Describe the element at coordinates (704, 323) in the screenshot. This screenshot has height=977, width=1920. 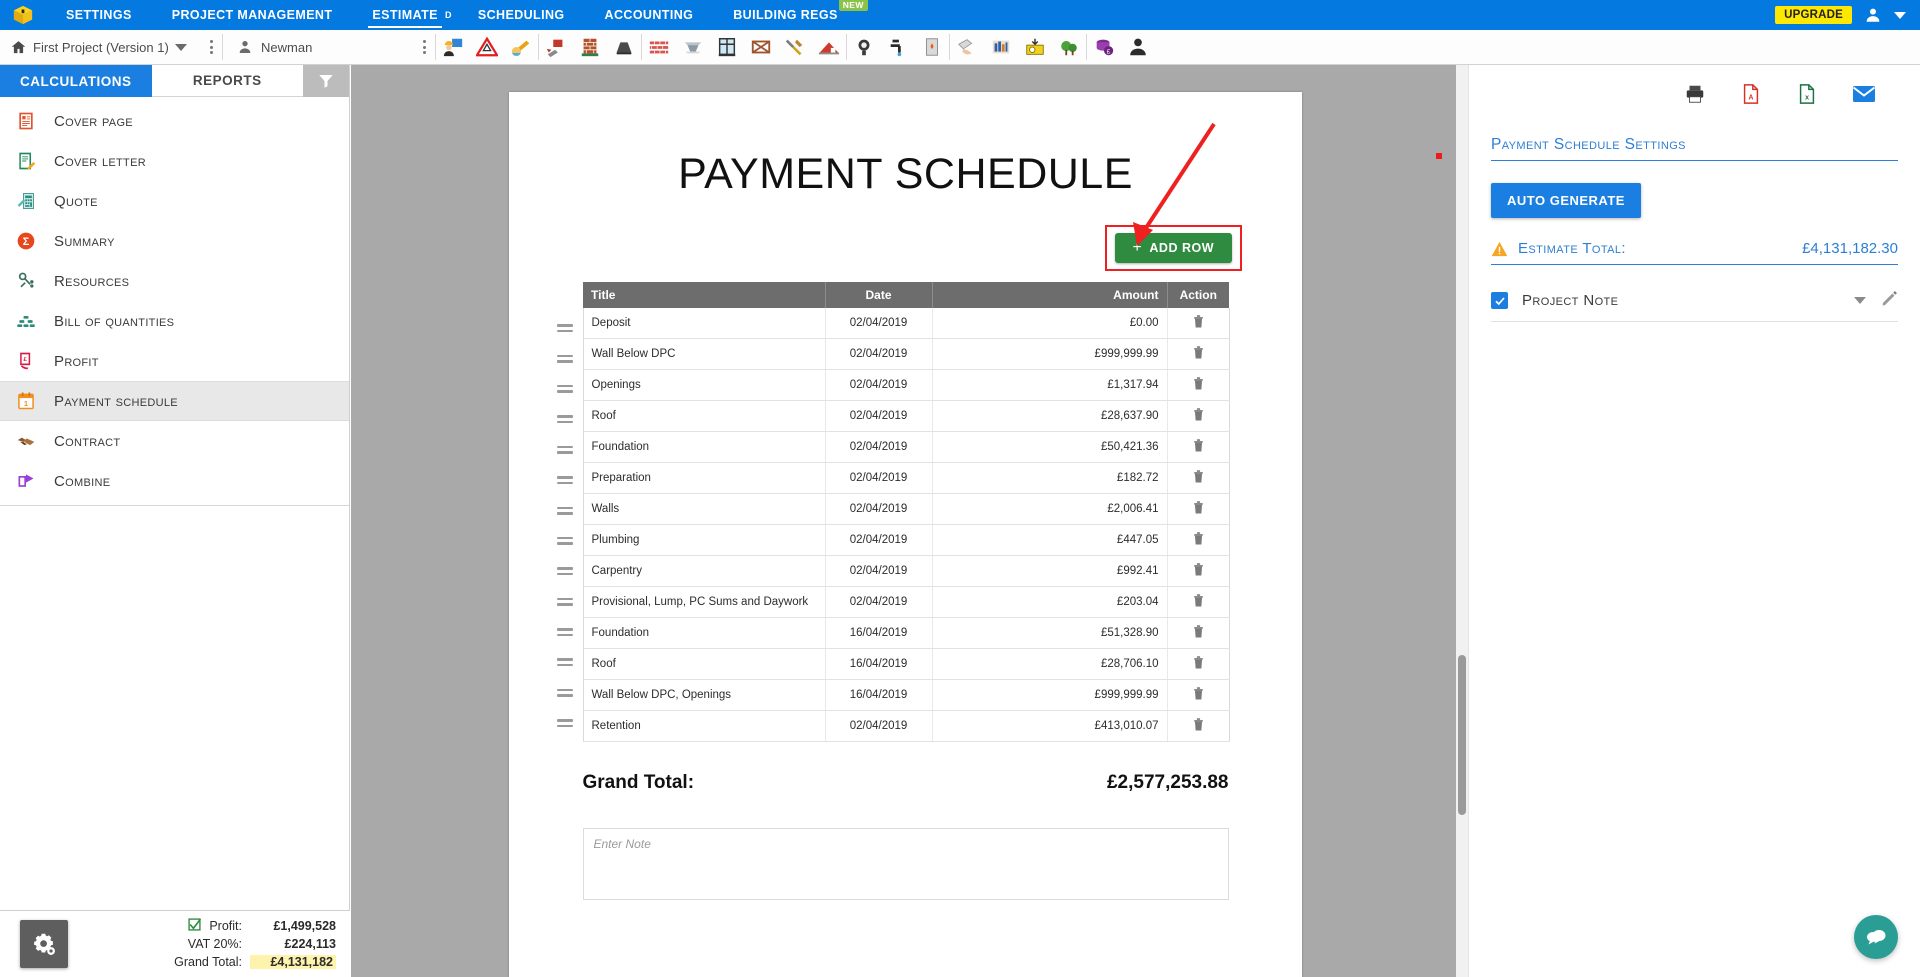
I see `cell-title: Deposit` at that location.